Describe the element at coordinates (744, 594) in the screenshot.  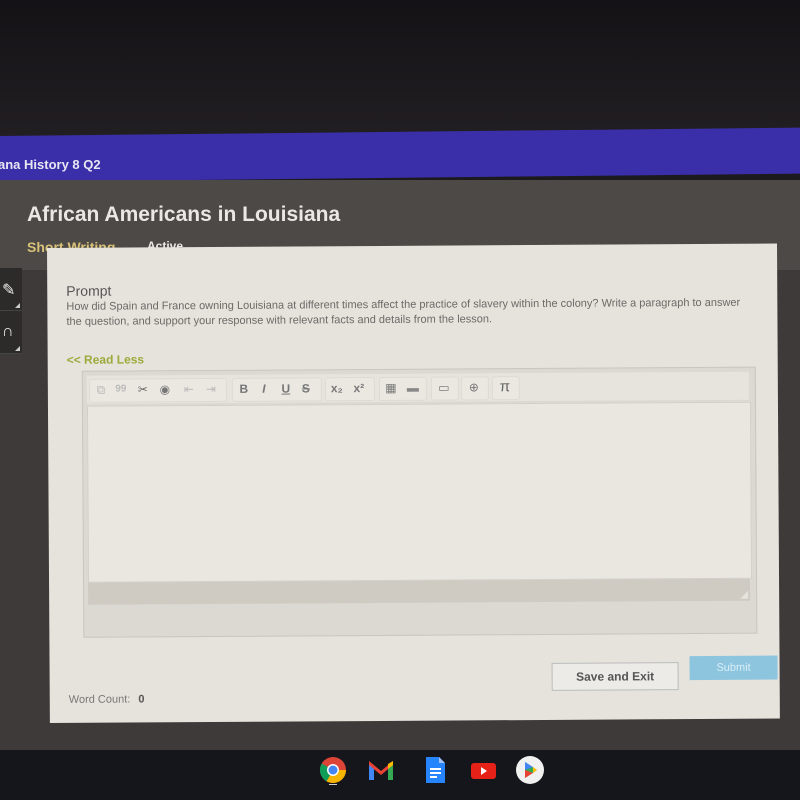
I see `resize-handle` at that location.